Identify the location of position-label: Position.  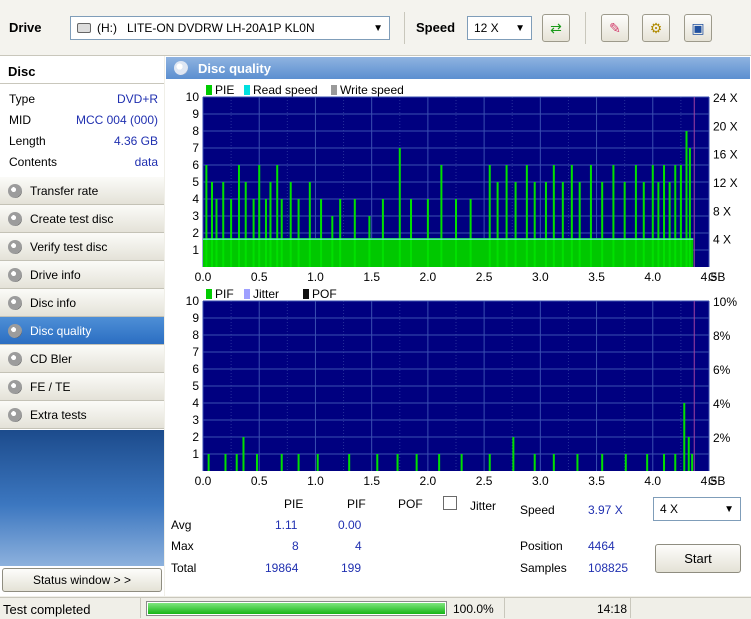
(541, 546).